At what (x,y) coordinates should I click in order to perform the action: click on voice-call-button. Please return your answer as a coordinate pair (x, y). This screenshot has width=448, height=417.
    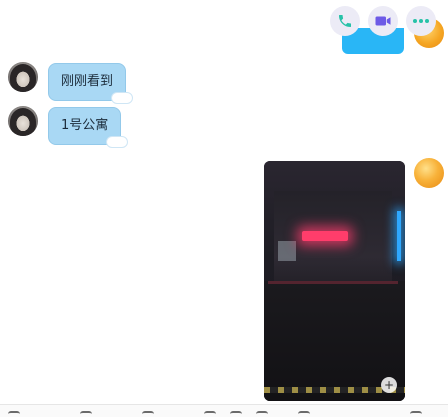
    Looking at the image, I should click on (345, 21).